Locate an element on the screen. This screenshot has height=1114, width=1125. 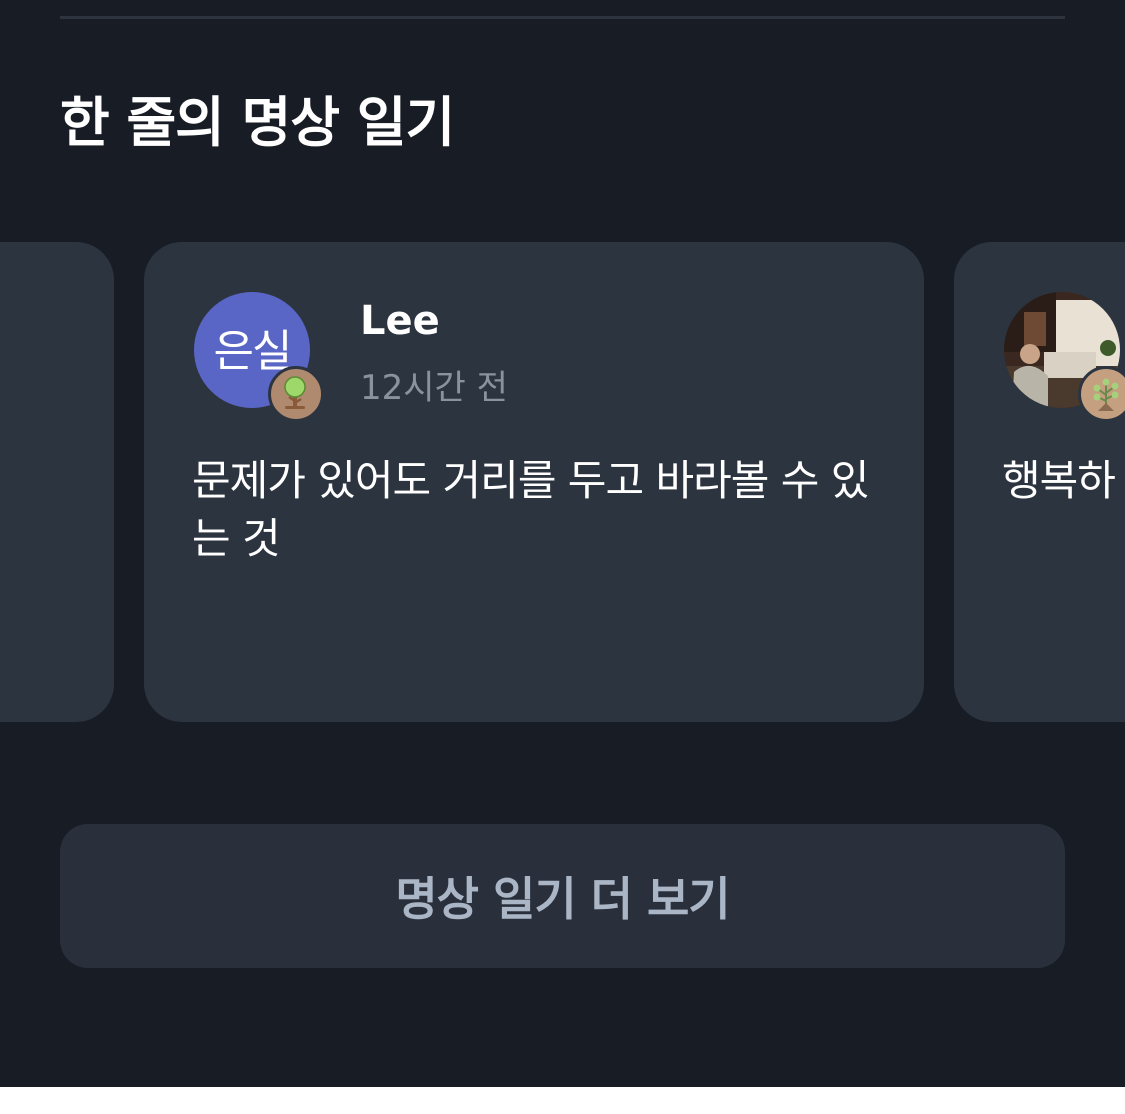
more-diaries-button: 명상 일기 더 보기 is located at coordinates (562, 896).